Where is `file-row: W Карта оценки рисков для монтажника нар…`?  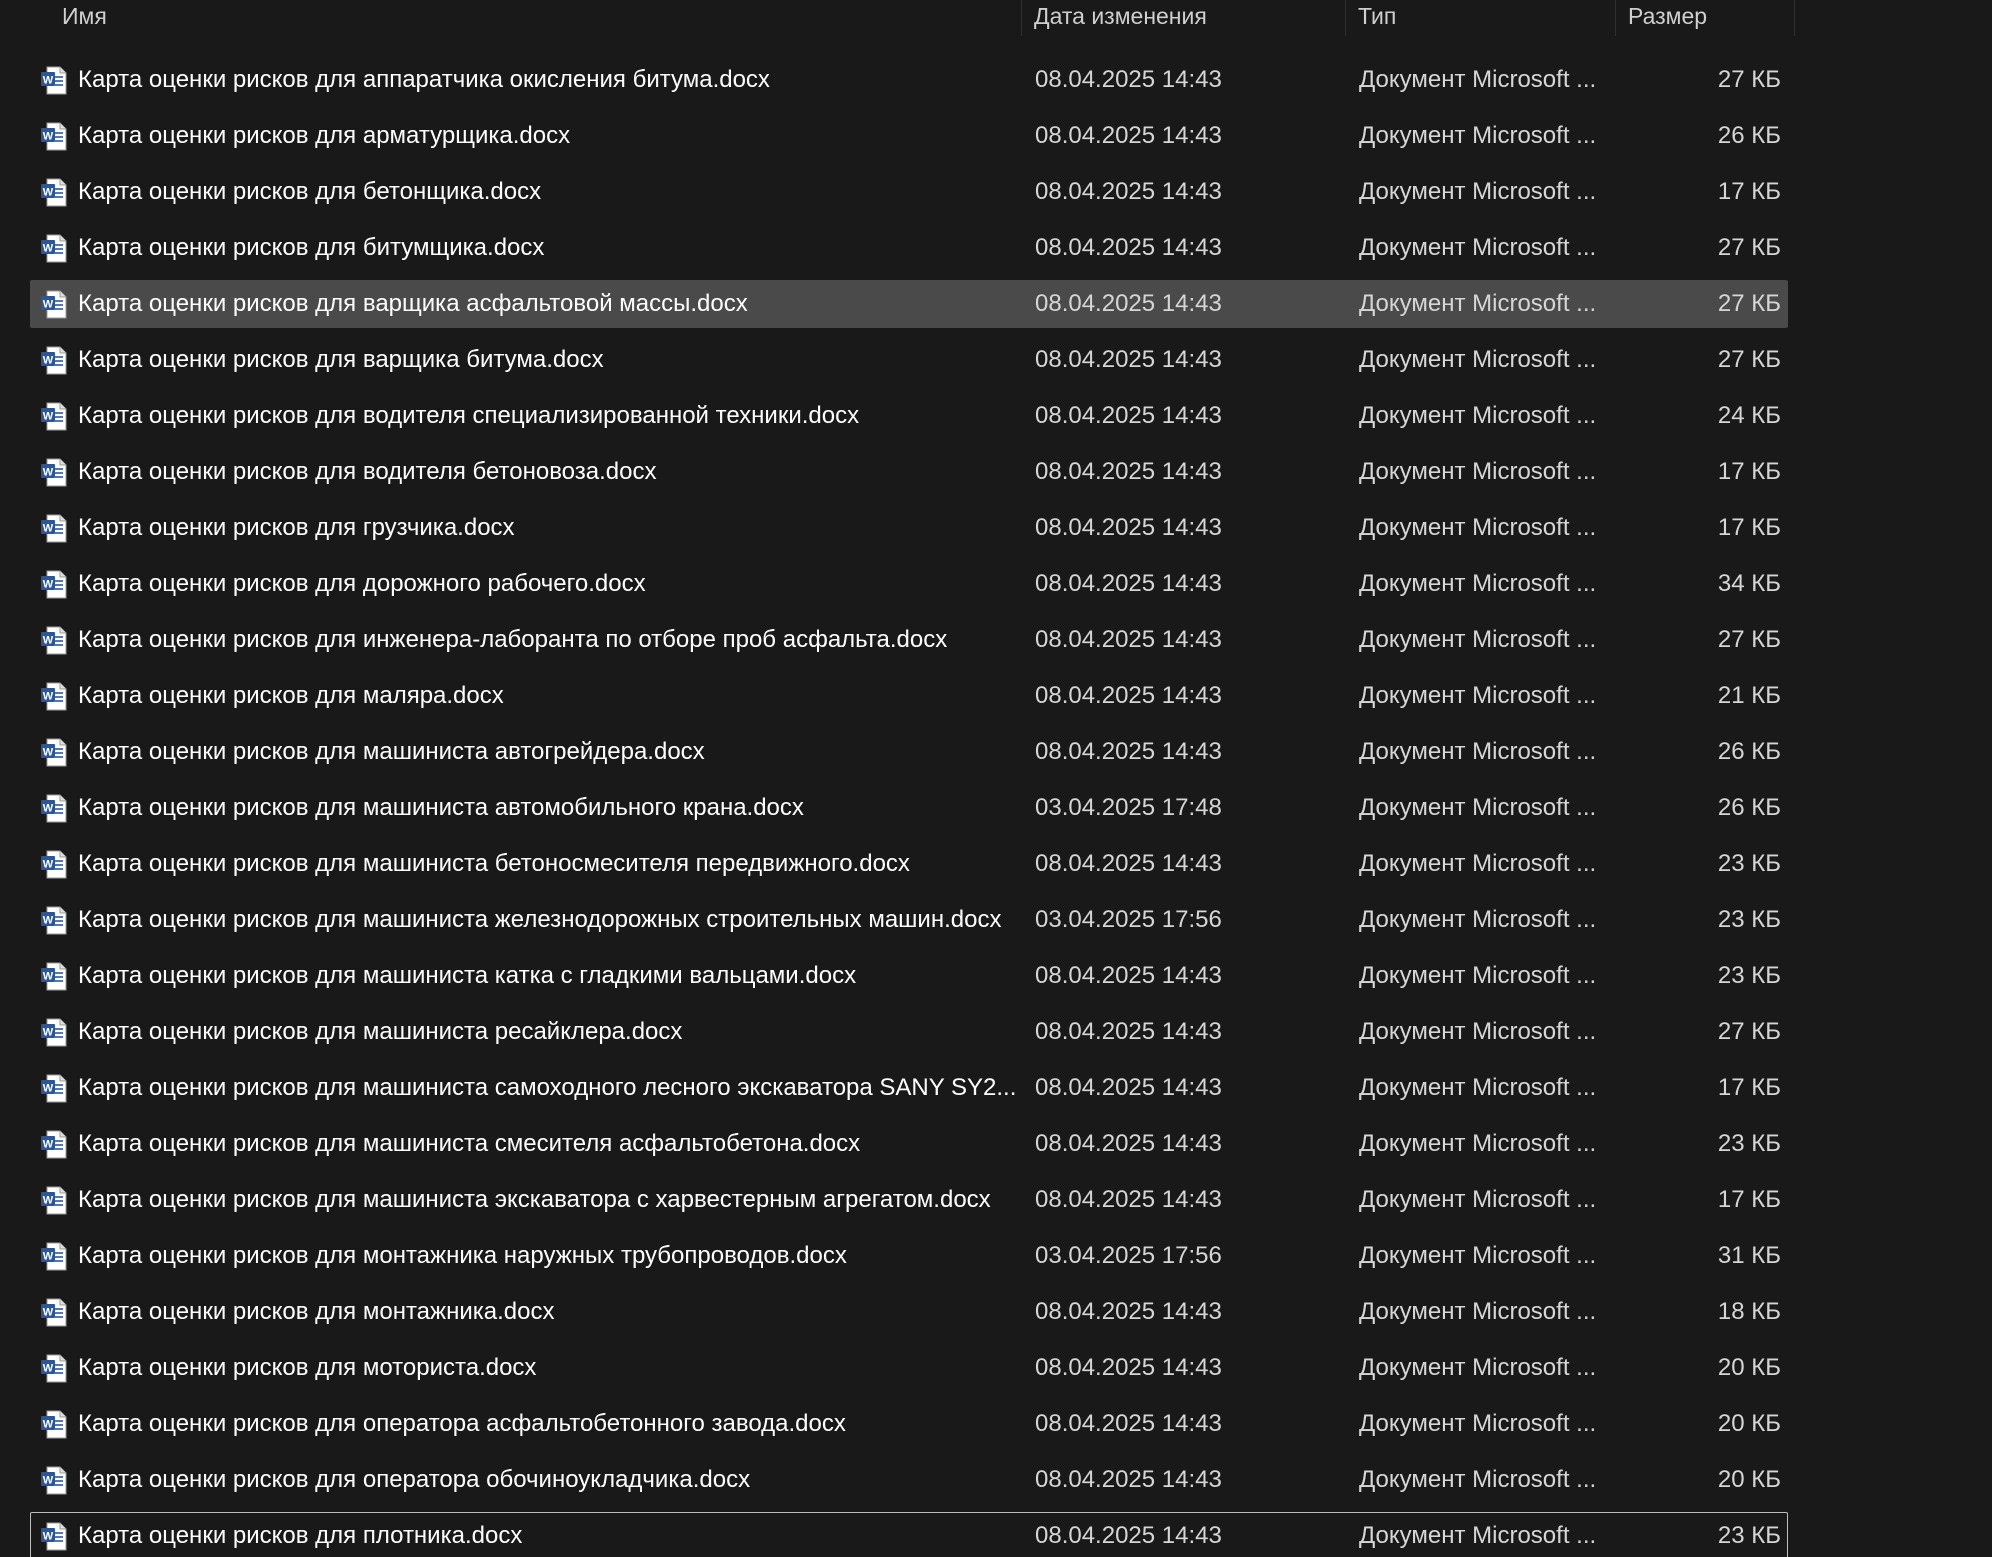 file-row: W Карта оценки рисков для монтажника нар… is located at coordinates (909, 1256).